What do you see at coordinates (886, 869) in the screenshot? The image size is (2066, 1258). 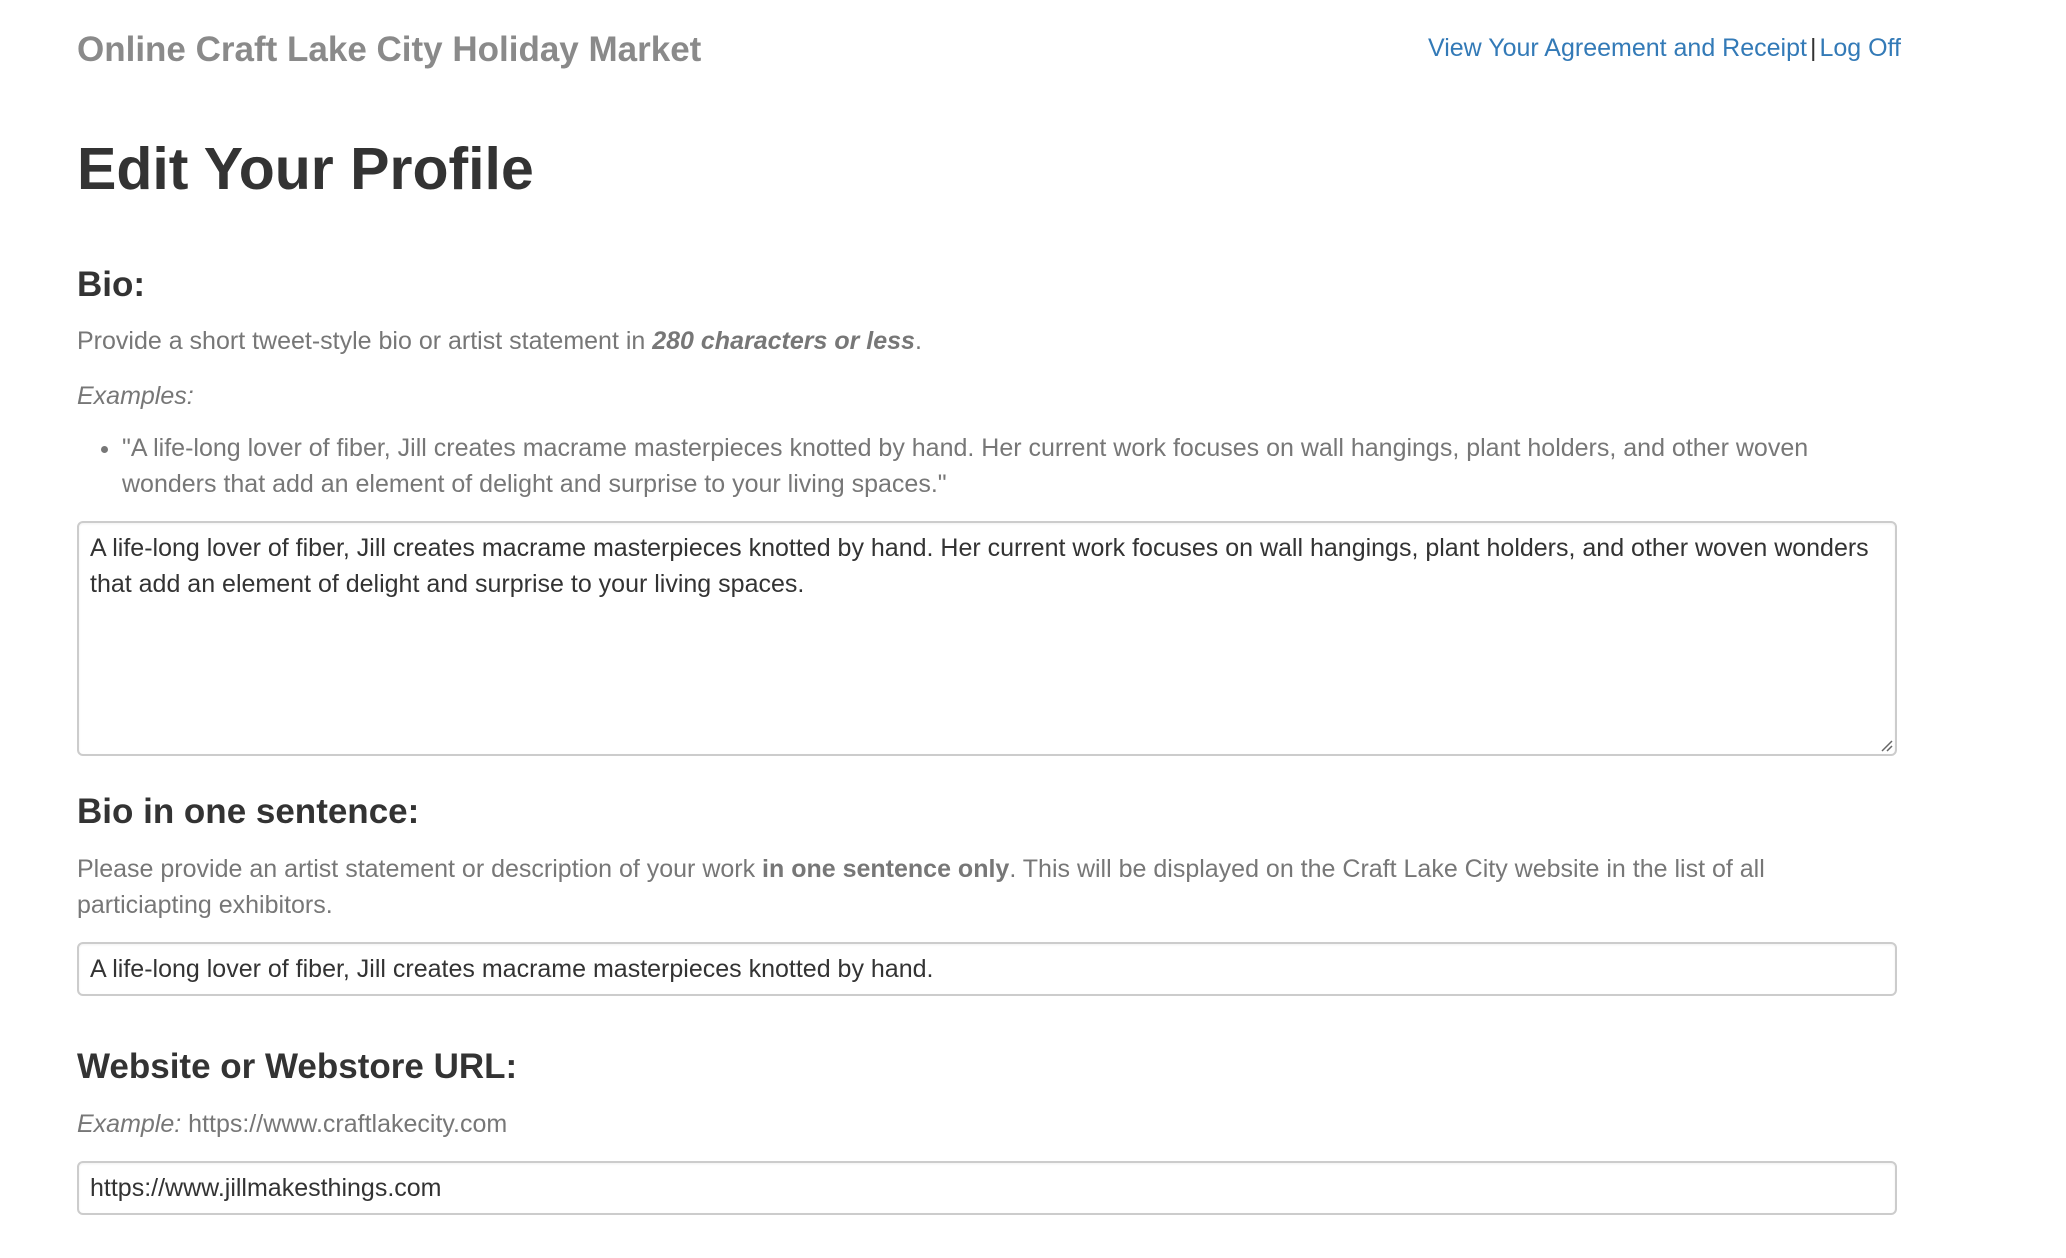 I see `bio-sentence-help-bold: in one sentence only` at bounding box center [886, 869].